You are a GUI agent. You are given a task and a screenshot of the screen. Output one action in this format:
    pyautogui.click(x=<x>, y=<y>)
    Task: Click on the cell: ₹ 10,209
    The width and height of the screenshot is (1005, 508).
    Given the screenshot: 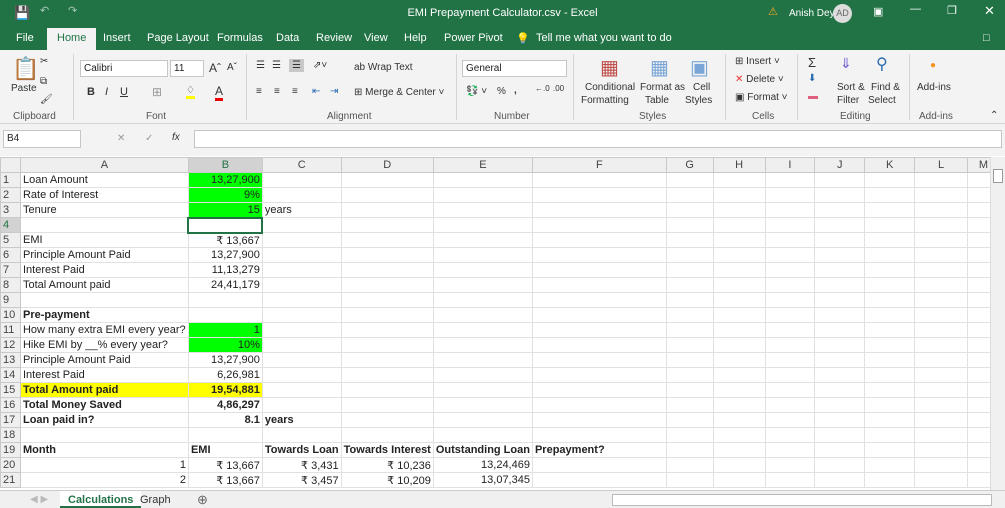 What is the action you would take?
    pyautogui.click(x=387, y=480)
    